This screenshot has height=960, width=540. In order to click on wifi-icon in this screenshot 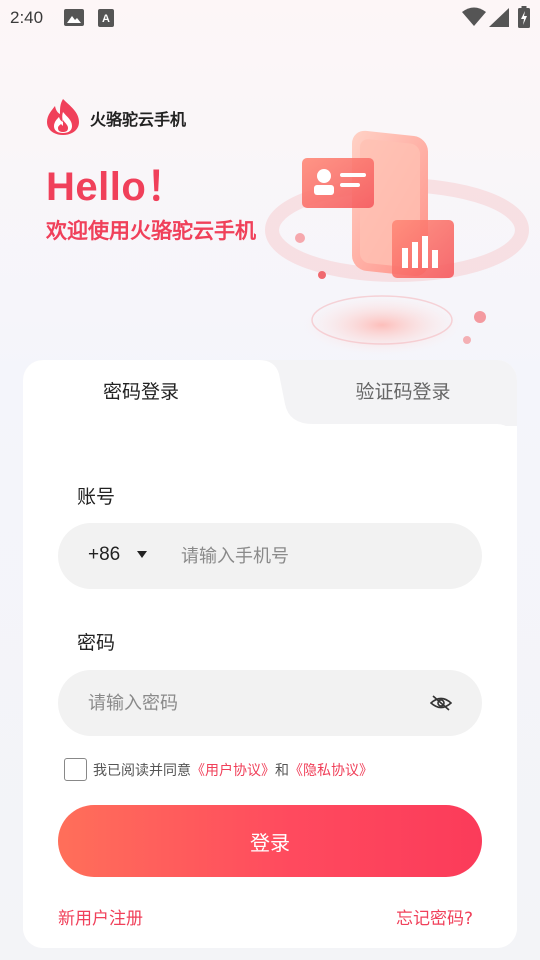, I will do `click(474, 16)`.